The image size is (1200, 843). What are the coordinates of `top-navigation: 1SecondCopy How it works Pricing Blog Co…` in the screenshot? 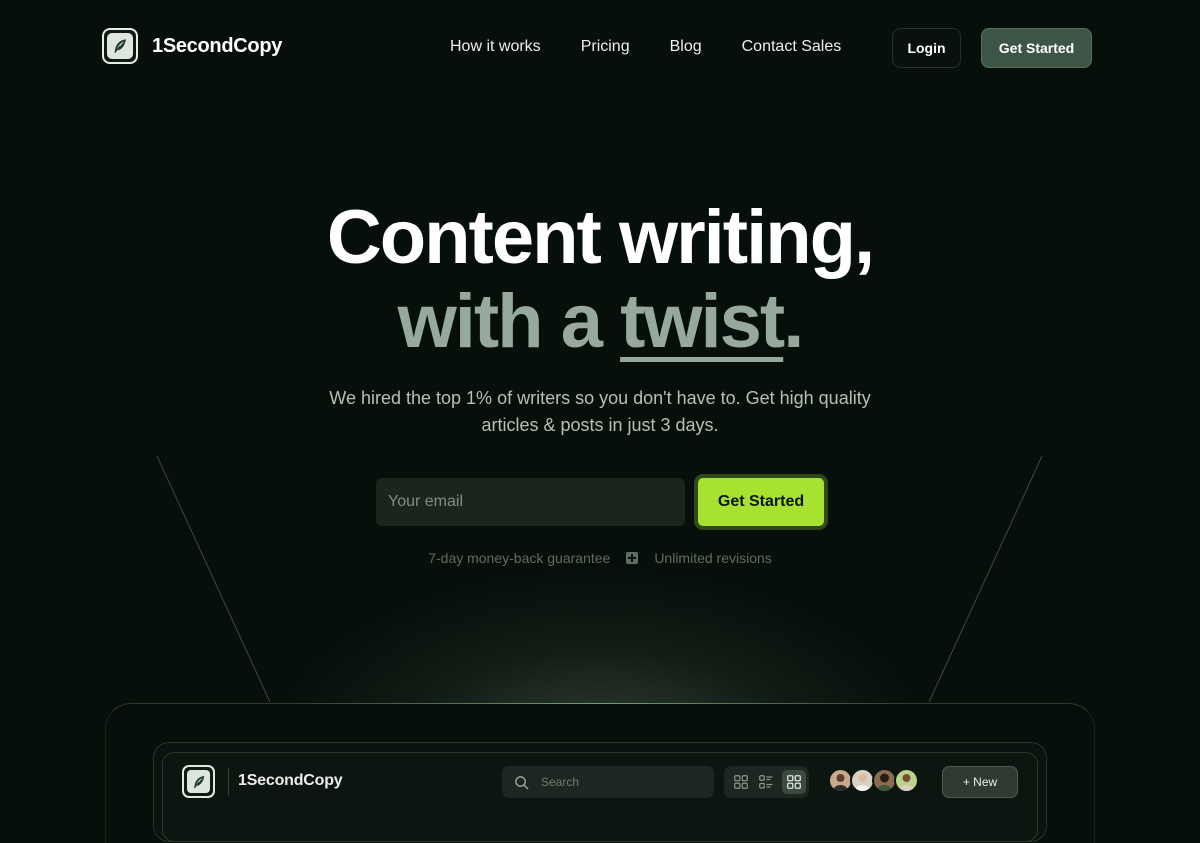 It's located at (600, 48).